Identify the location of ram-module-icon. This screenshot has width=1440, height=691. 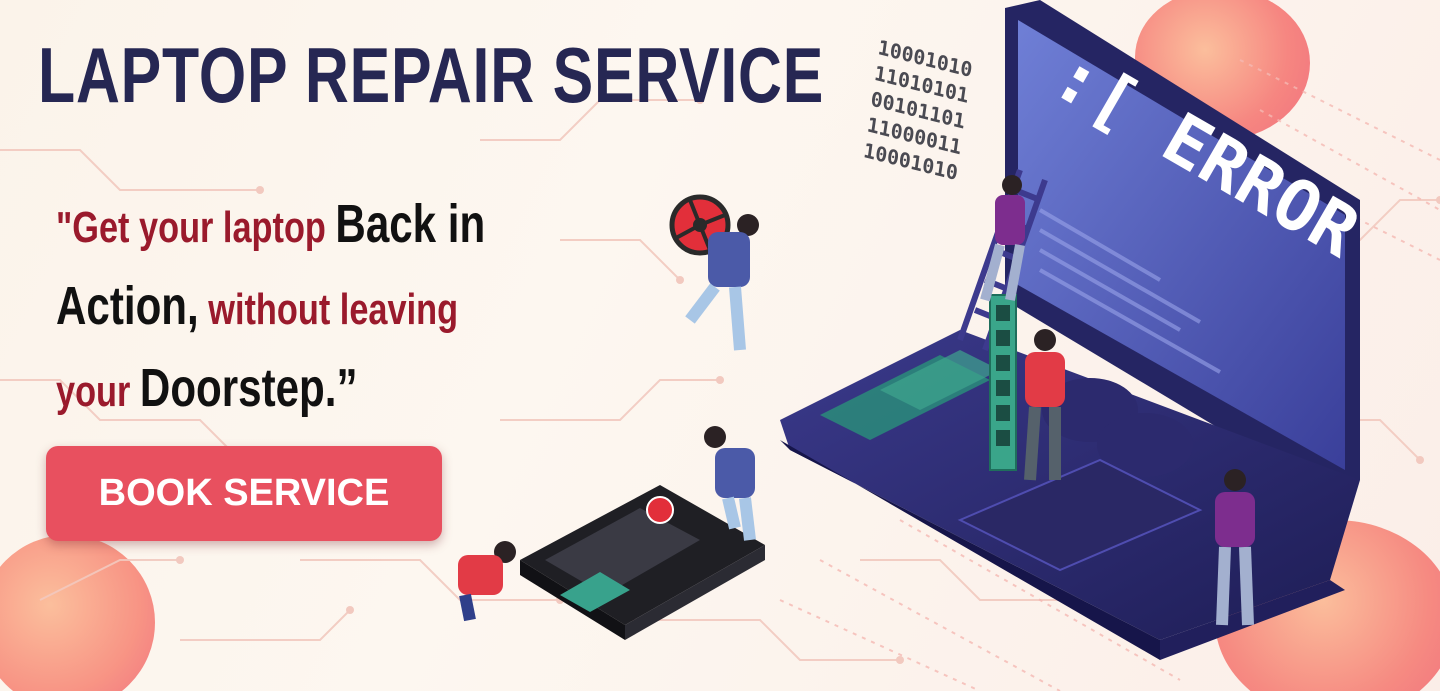
(1003, 382).